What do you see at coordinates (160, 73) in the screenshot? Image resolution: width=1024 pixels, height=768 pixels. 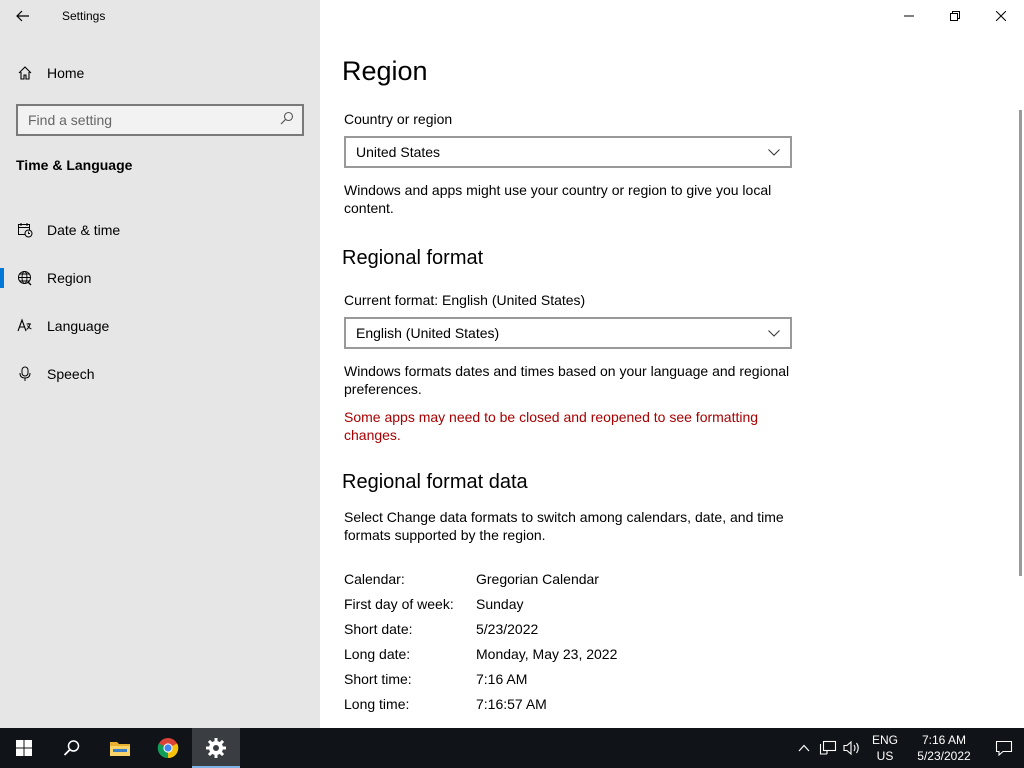 I see `sidebar-item-home: Home` at bounding box center [160, 73].